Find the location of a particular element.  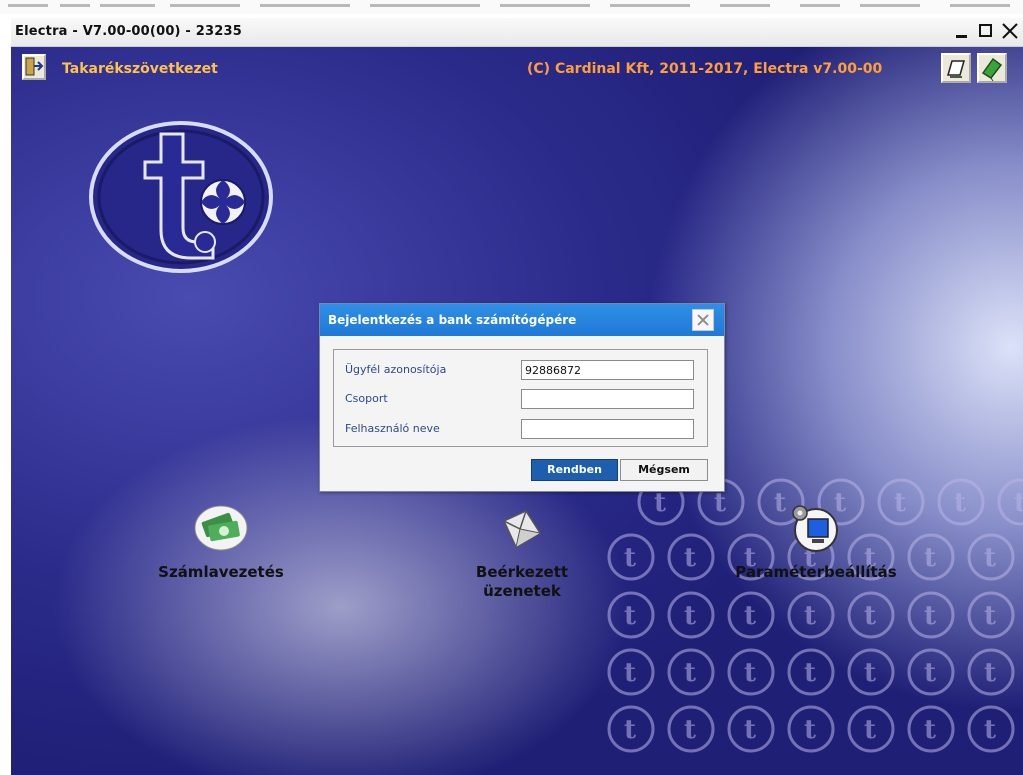

parameter-settings-label: Paraméterbeállítás is located at coordinates (816, 572).